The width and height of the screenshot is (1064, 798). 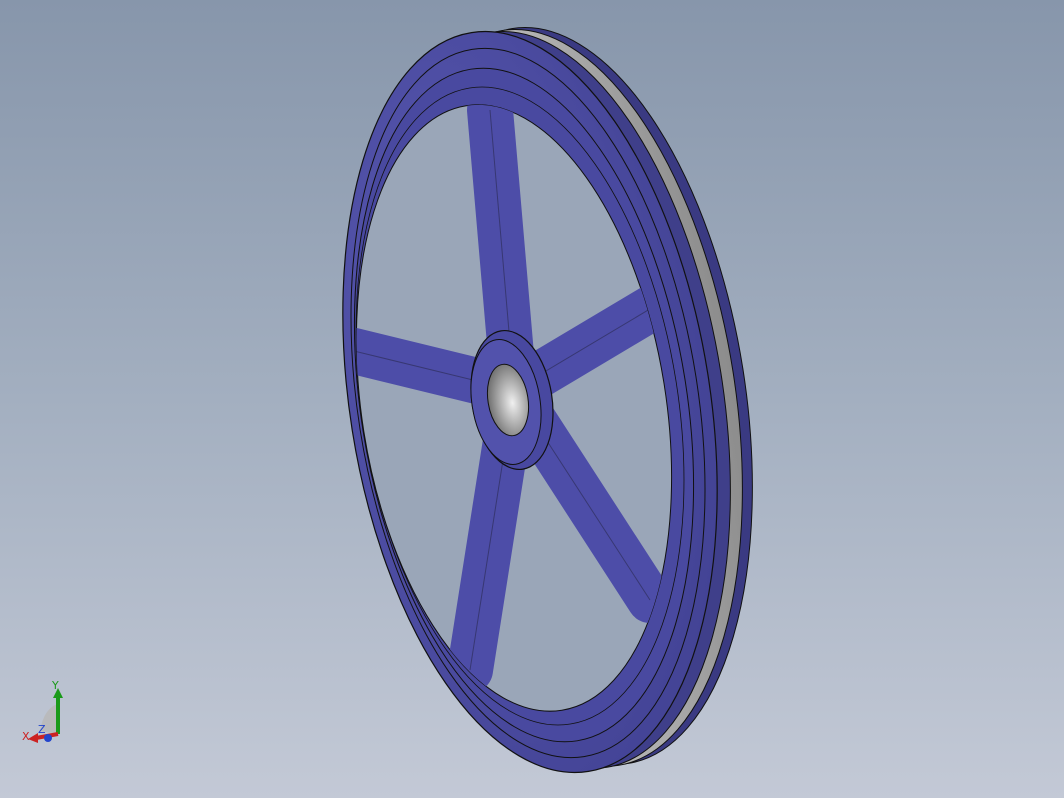 I want to click on axis-triad: Y X Z, so click(x=42, y=711).